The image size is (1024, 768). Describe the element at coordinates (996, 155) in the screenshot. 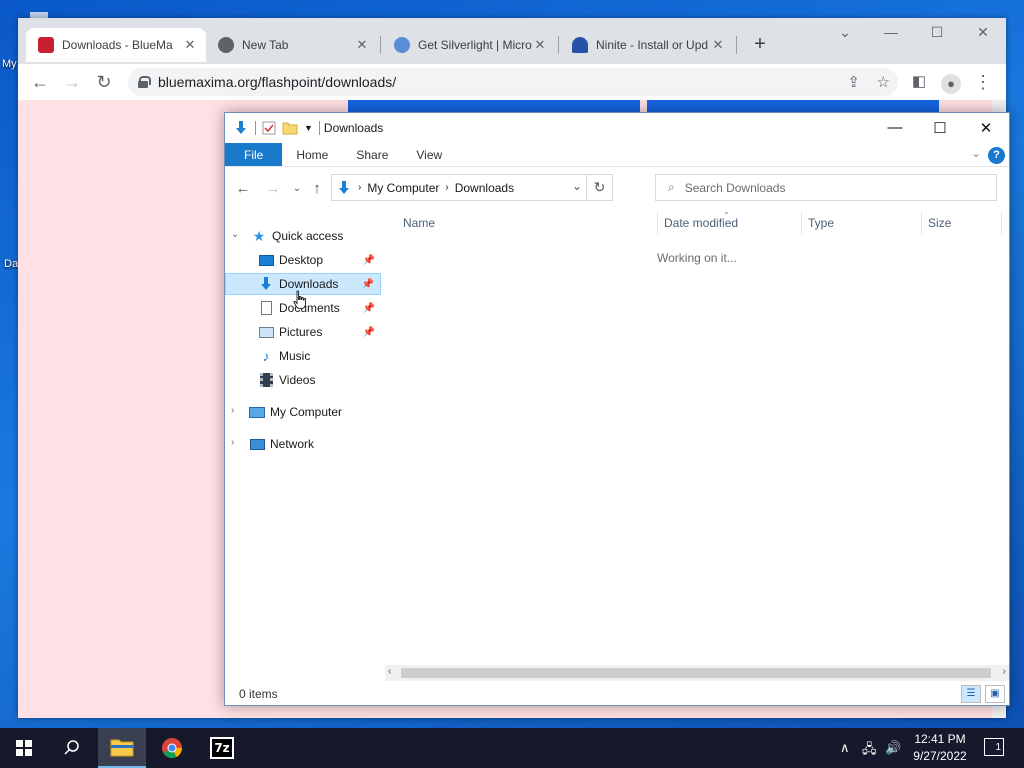

I see `help-icon: ?` at that location.